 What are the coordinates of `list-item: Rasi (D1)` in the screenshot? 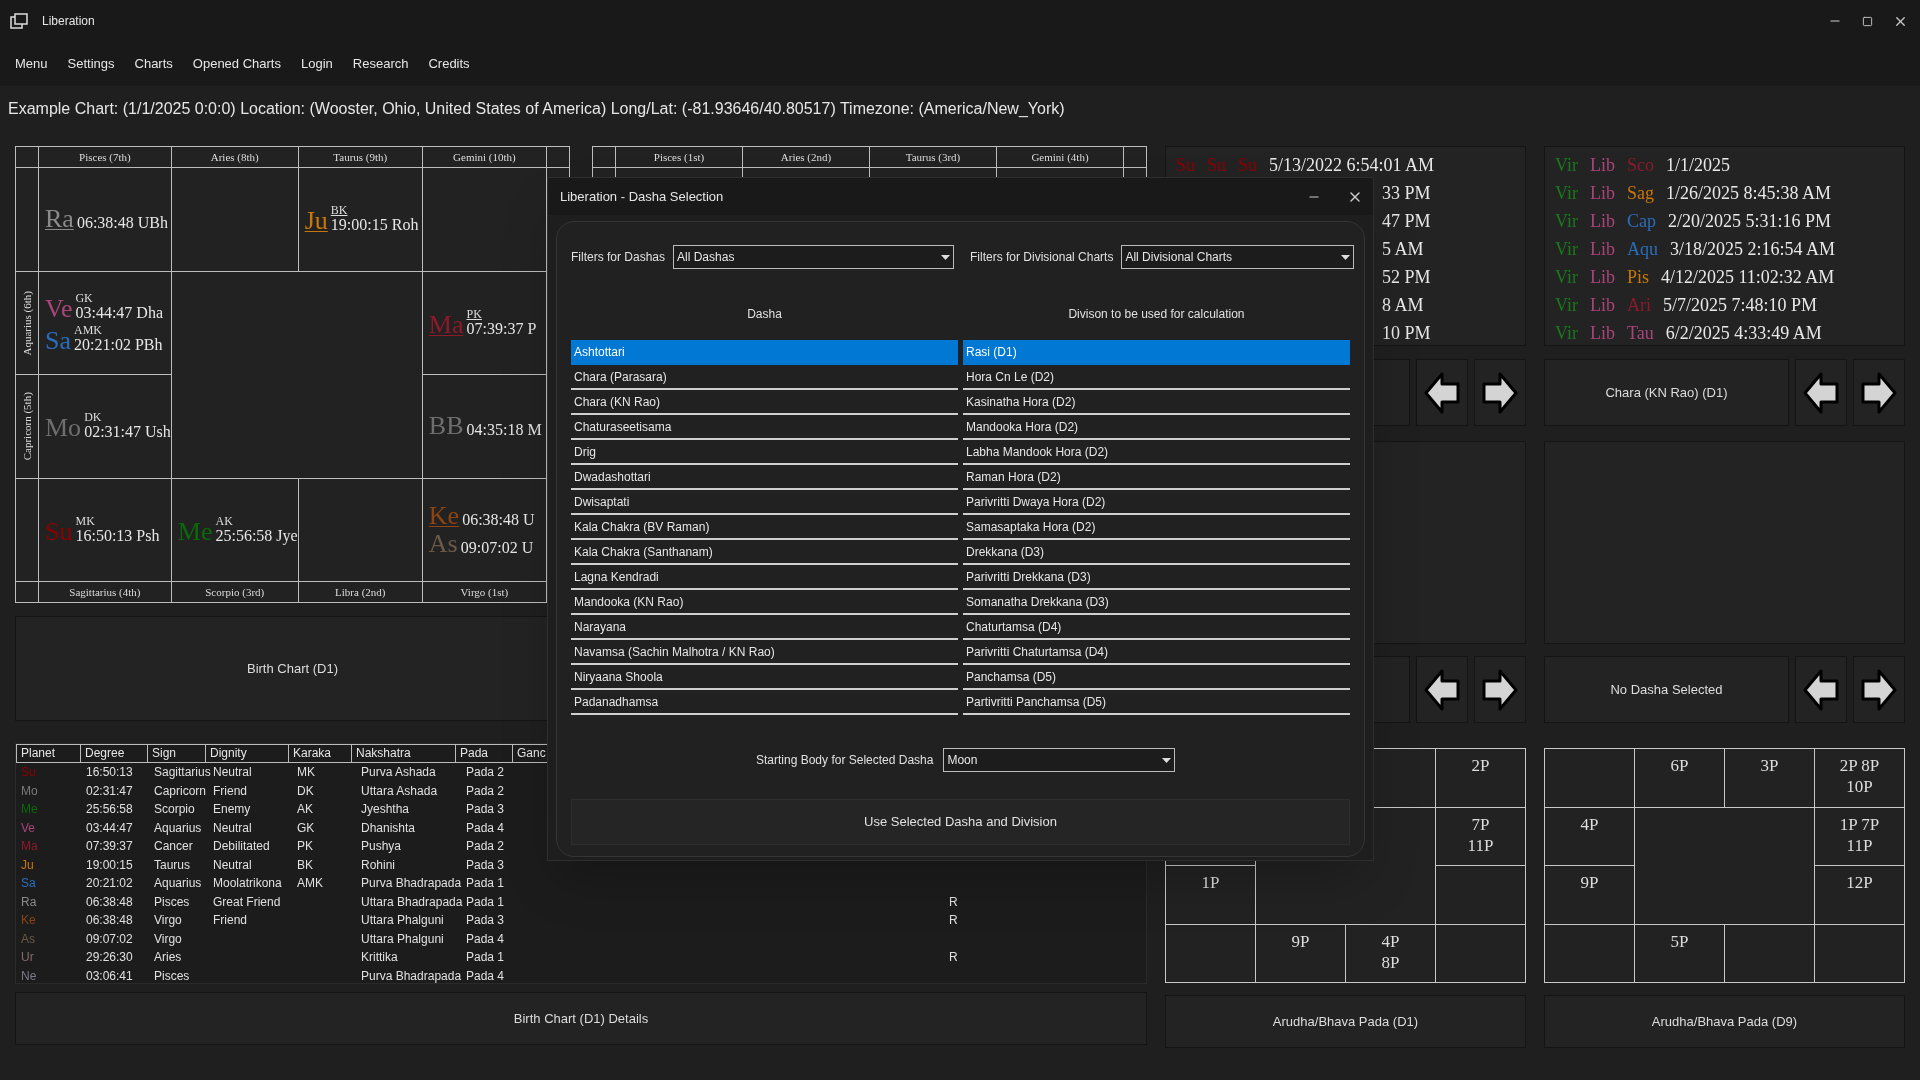 It's located at (1156, 352).